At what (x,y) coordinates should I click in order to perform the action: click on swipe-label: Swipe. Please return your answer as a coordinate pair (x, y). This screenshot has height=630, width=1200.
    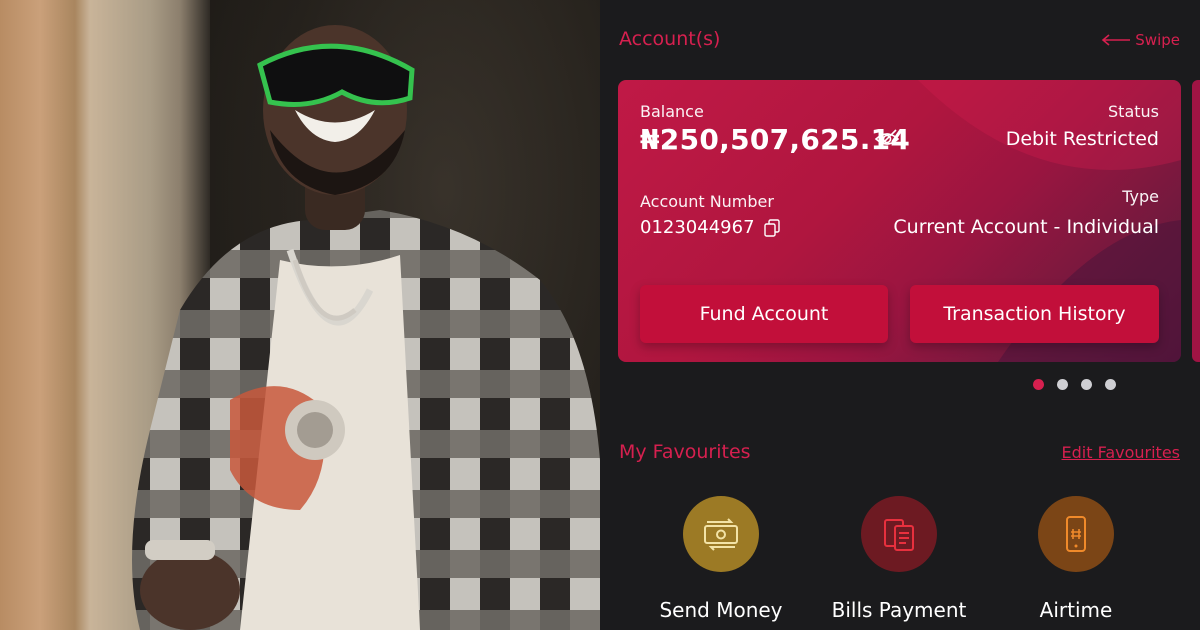
    Looking at the image, I should click on (1157, 40).